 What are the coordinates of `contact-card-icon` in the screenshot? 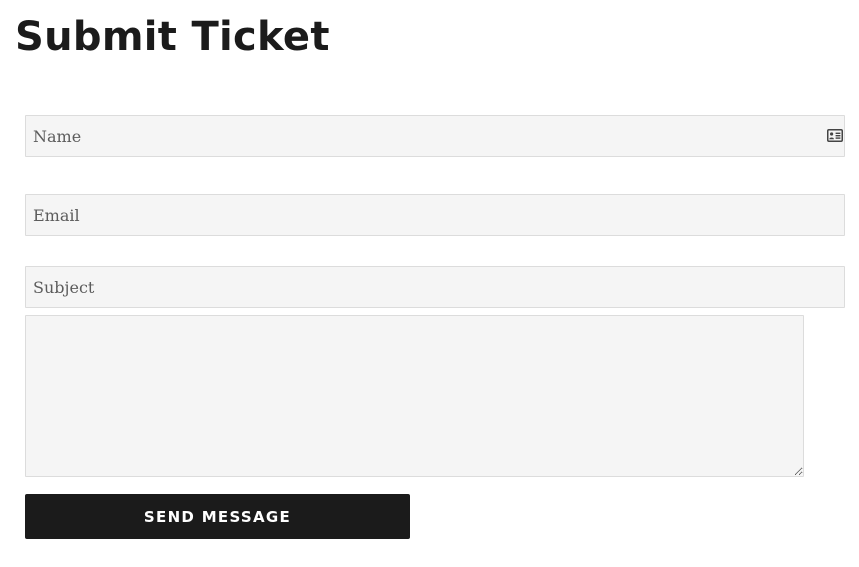 It's located at (835, 135).